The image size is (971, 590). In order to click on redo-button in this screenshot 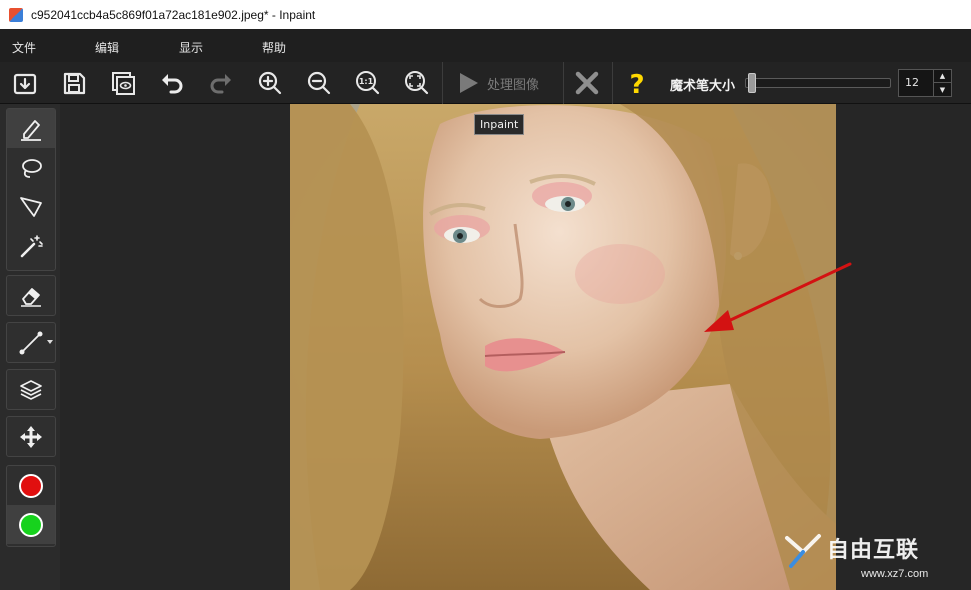, I will do `click(221, 83)`.